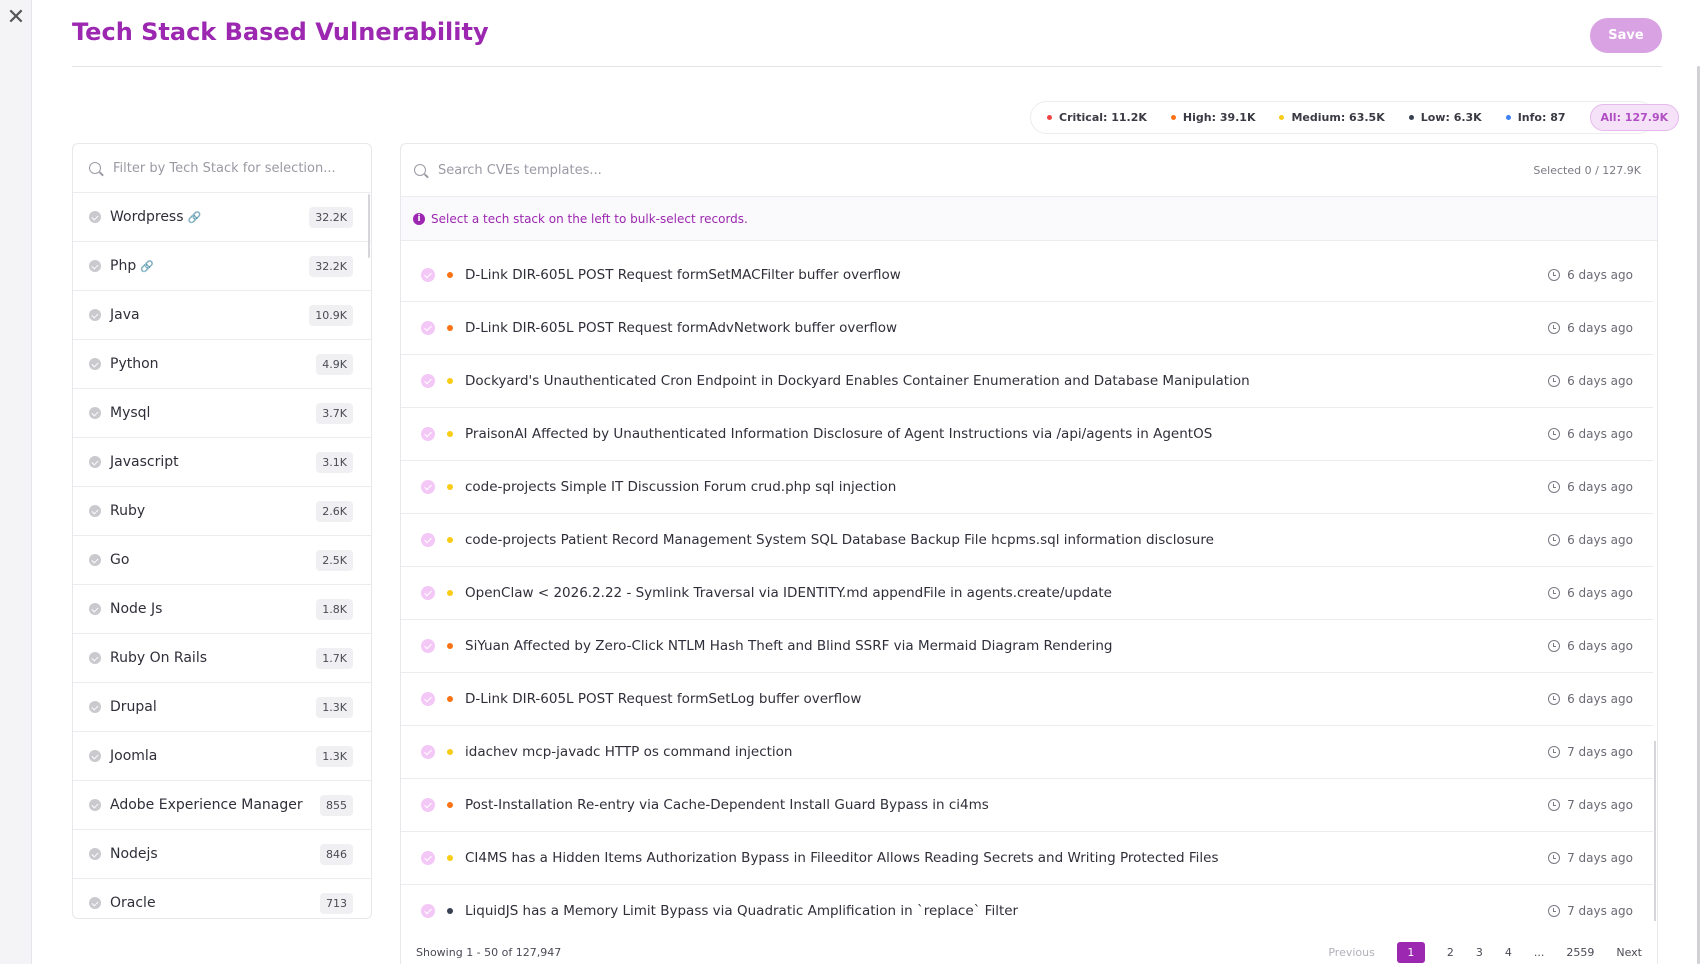  What do you see at coordinates (1634, 117) in the screenshot?
I see `severity-all-chip: All: 127.9K` at bounding box center [1634, 117].